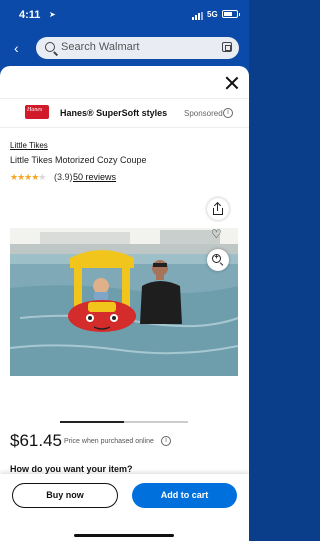  Describe the element at coordinates (16, 48) in the screenshot. I see `back-button: ‹` at that location.